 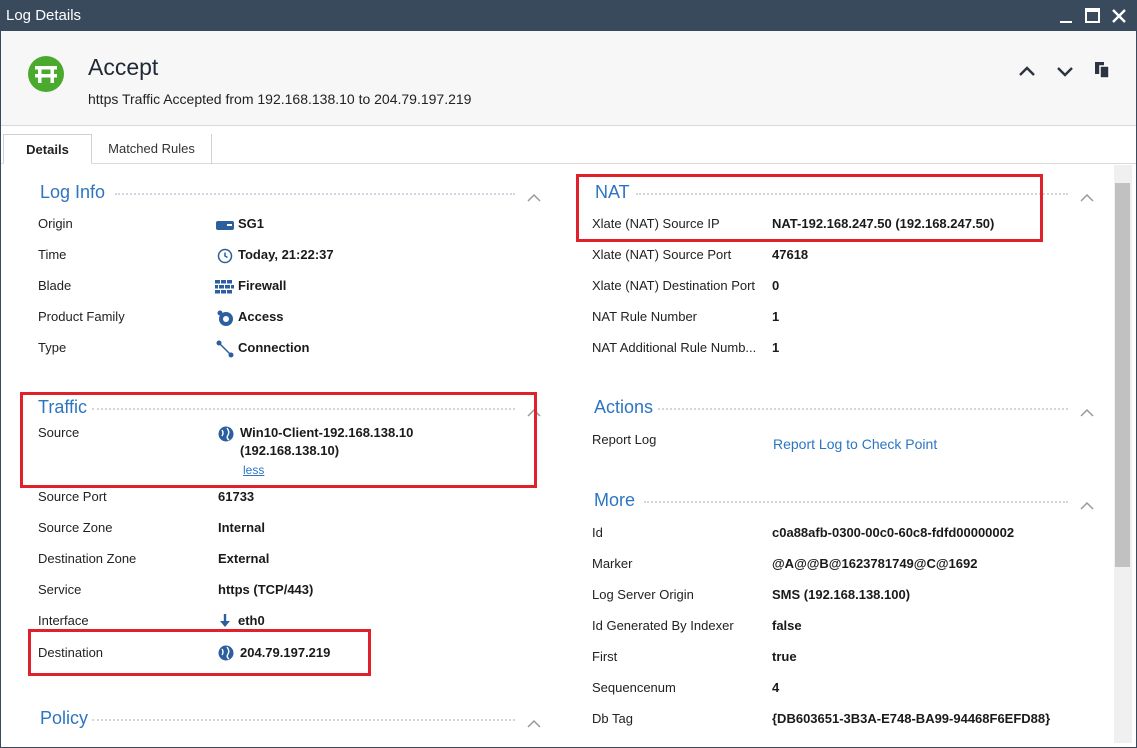 I want to click on field-label: Id Generated By Indexer, so click(x=663, y=625).